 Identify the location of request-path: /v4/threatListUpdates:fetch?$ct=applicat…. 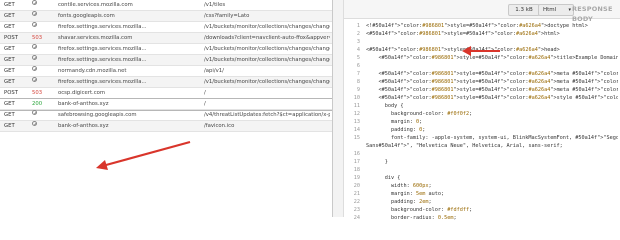
(267, 115).